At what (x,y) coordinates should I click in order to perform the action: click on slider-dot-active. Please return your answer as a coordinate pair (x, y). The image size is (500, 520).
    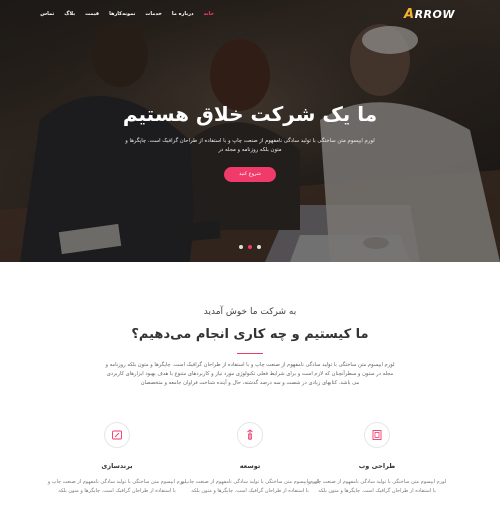
    Looking at the image, I should click on (250, 247).